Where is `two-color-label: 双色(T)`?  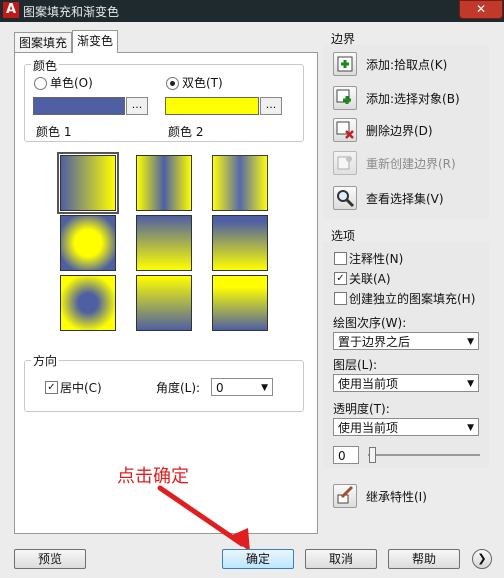 two-color-label: 双色(T) is located at coordinates (202, 83).